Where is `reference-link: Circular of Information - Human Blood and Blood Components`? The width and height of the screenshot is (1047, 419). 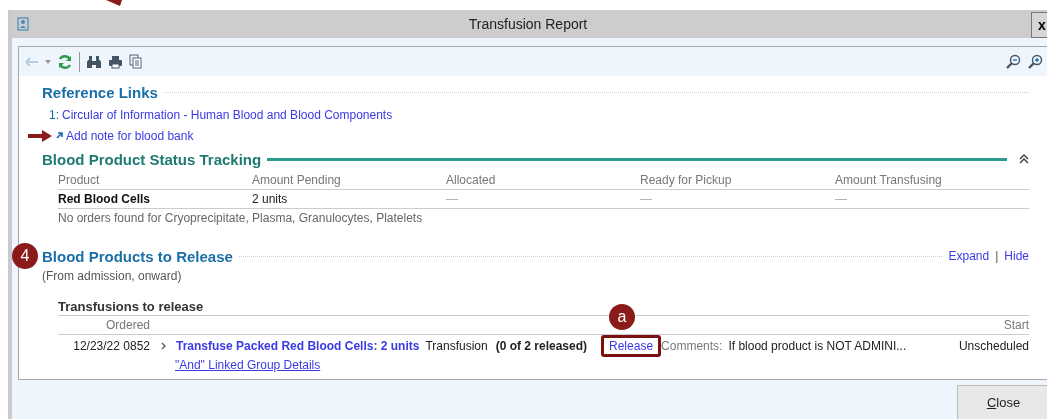
reference-link: Circular of Information - Human Blood and Blood Components is located at coordinates (227, 114).